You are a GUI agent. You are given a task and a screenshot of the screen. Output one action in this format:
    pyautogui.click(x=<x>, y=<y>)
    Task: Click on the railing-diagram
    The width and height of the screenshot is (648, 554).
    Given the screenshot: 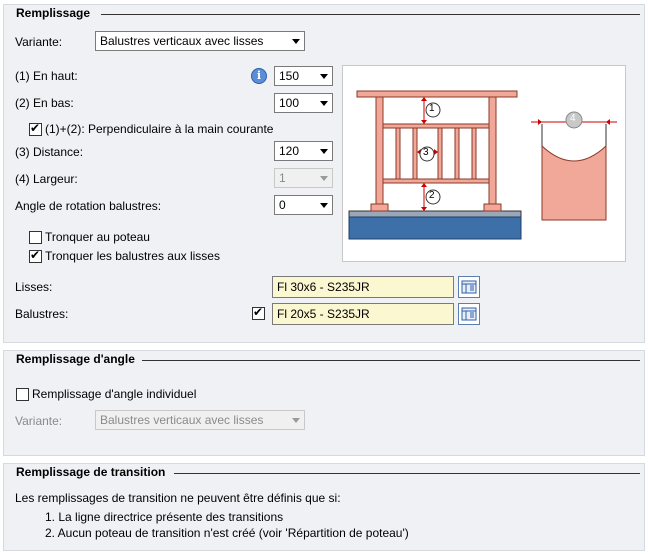 What is the action you would take?
    pyautogui.click(x=482, y=165)
    